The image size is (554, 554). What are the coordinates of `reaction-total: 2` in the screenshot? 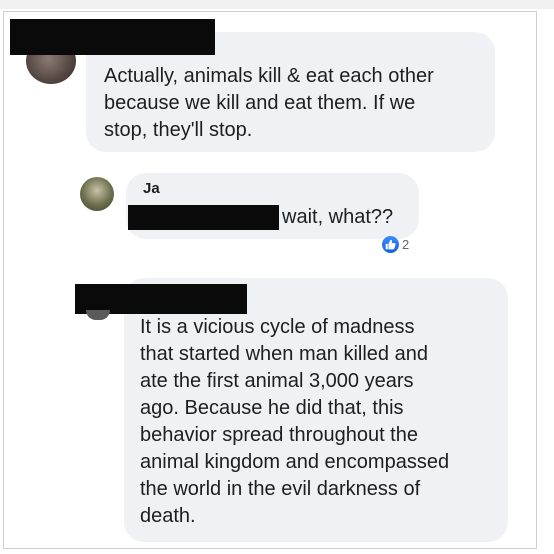 It's located at (406, 244).